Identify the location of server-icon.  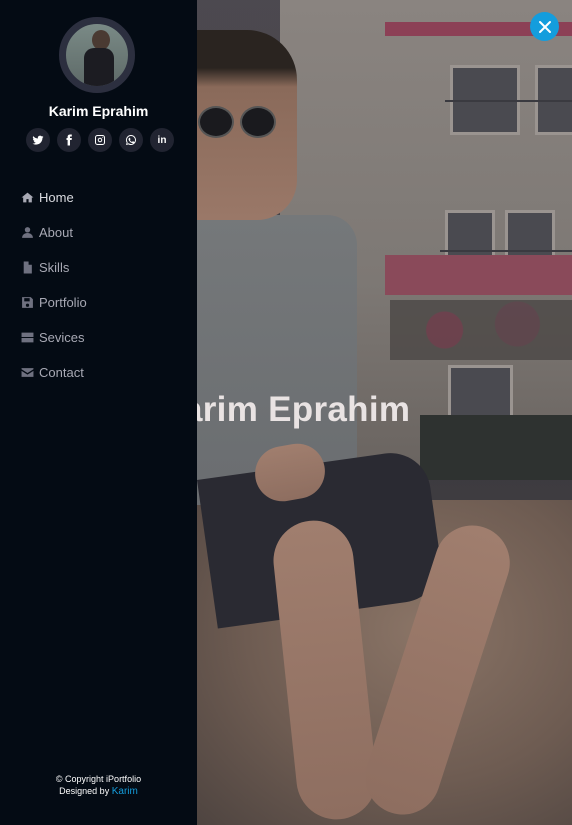
(27, 338).